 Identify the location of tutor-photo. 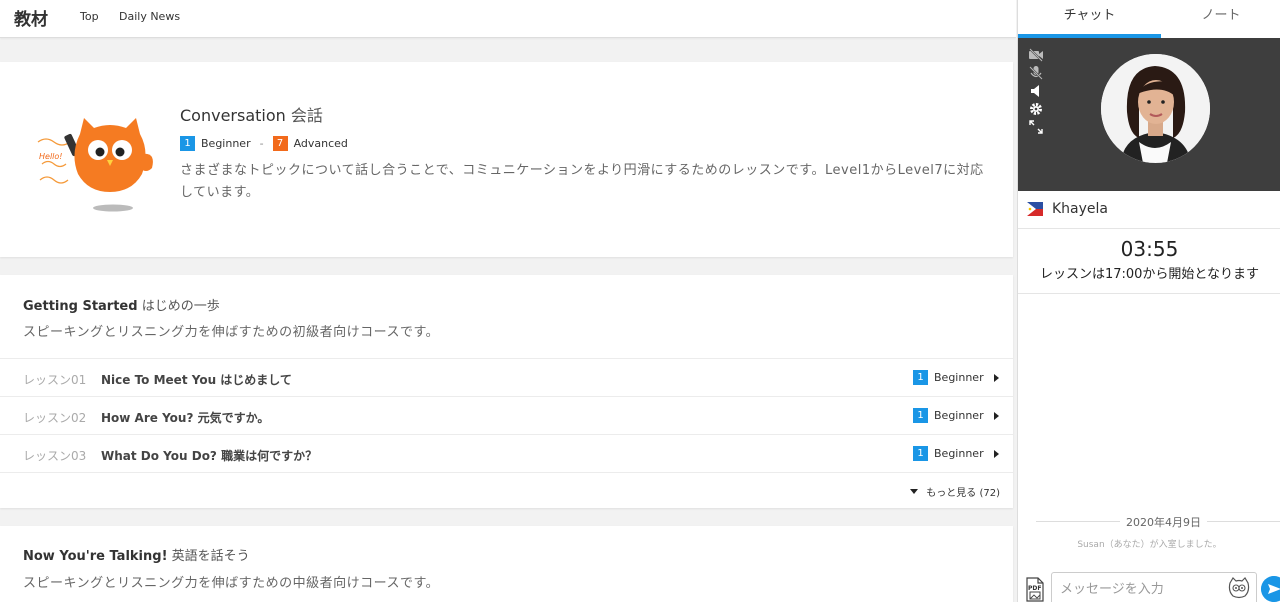
(1155, 108).